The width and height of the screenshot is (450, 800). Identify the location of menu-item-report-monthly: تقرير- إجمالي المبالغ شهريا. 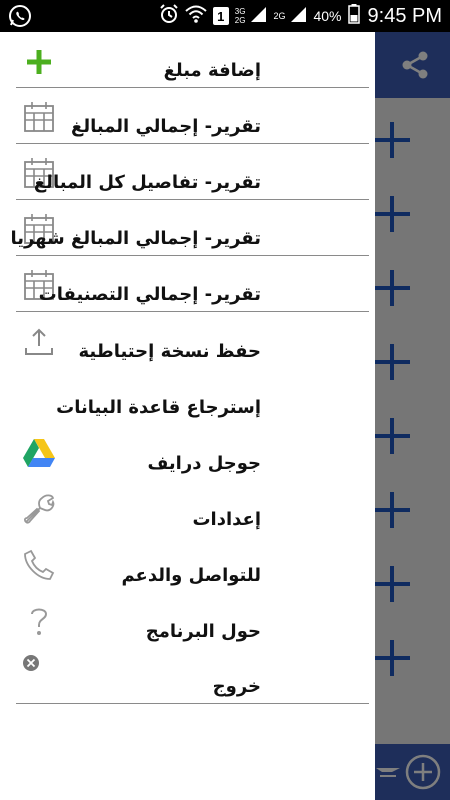
(189, 228).